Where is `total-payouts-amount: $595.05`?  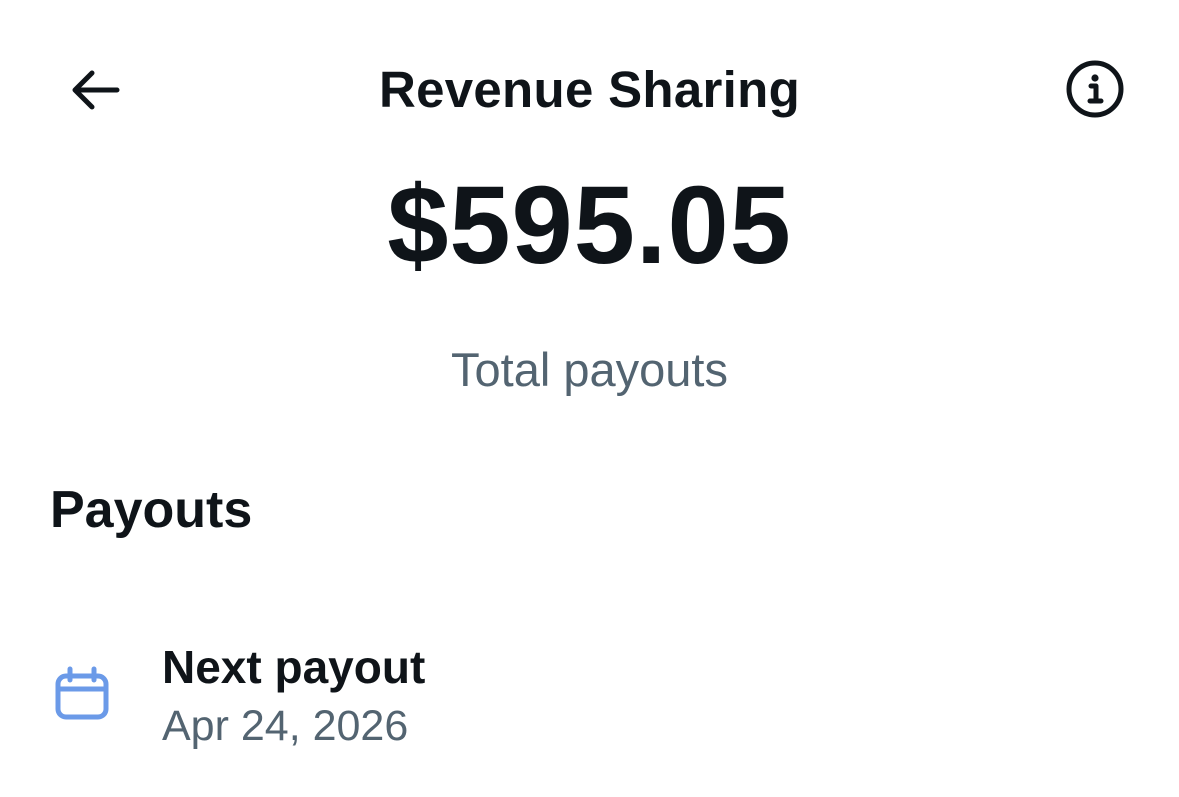
total-payouts-amount: $595.05 is located at coordinates (589, 225).